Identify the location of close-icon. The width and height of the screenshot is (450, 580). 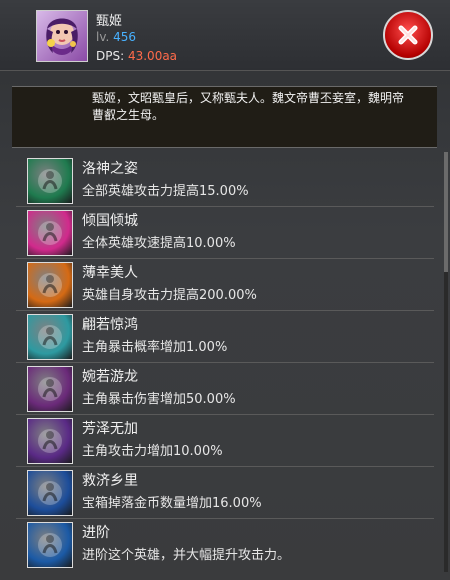
(408, 35).